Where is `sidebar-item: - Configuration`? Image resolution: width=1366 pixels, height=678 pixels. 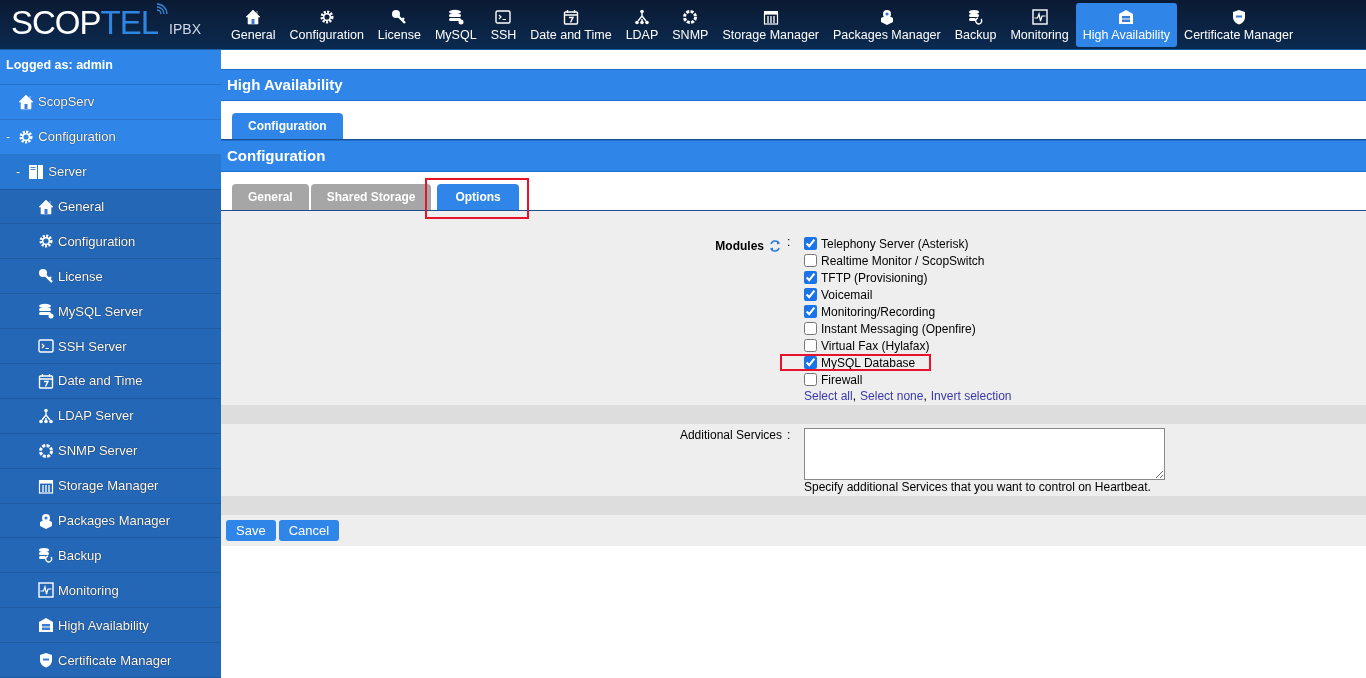
sidebar-item: - Configuration is located at coordinates (110, 137).